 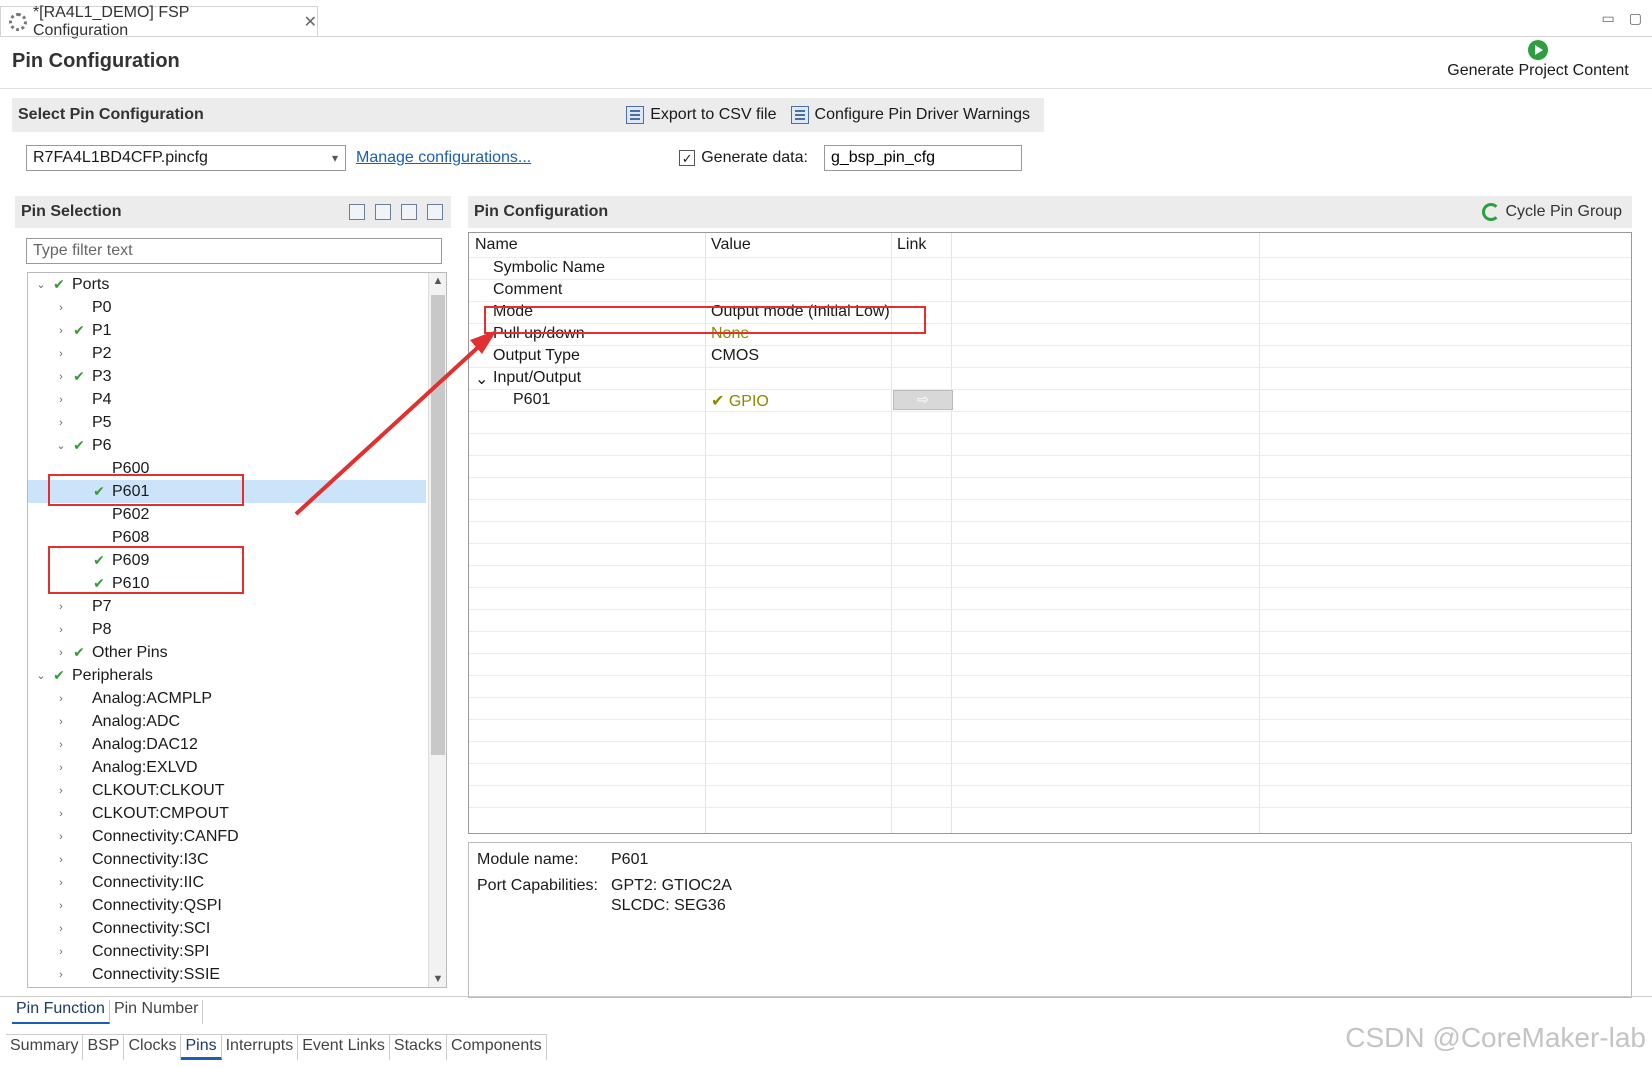 What do you see at coordinates (227, 974) in the screenshot?
I see `tree-item: › Connectivity:SSIE` at bounding box center [227, 974].